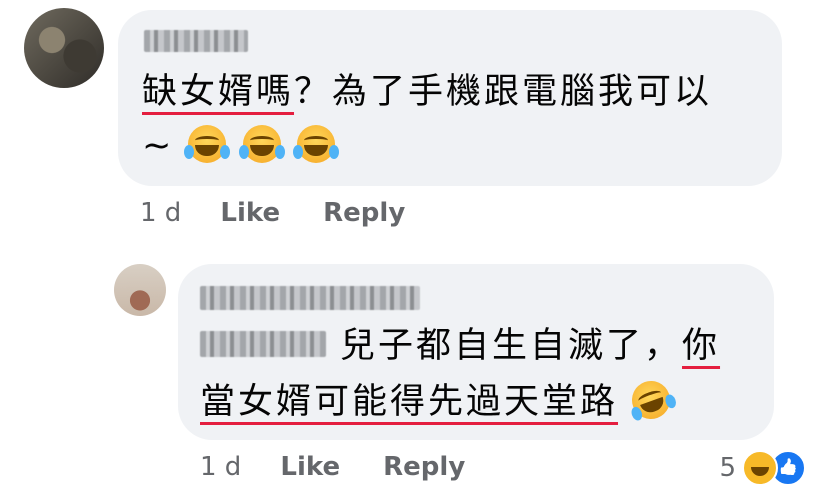  I want to click on reply-actions: 1 d Like Reply, so click(349, 467).